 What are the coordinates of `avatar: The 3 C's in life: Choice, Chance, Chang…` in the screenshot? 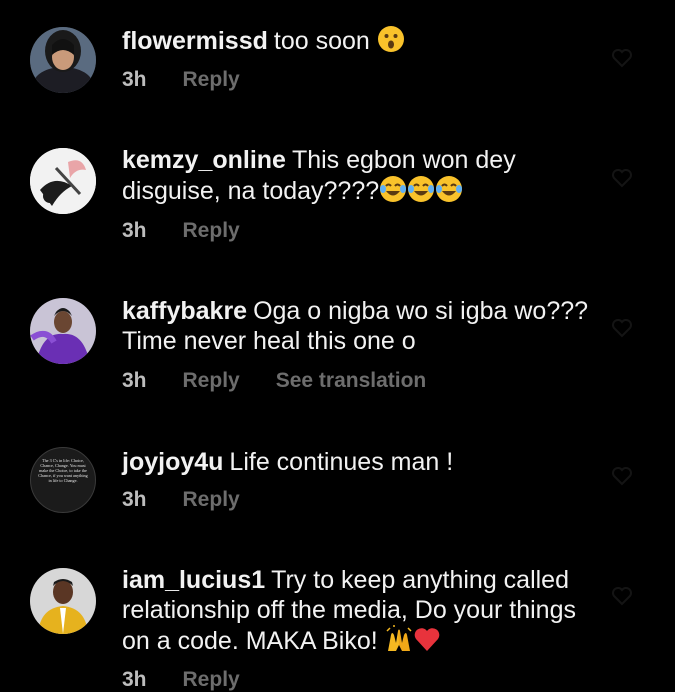 It's located at (63, 480).